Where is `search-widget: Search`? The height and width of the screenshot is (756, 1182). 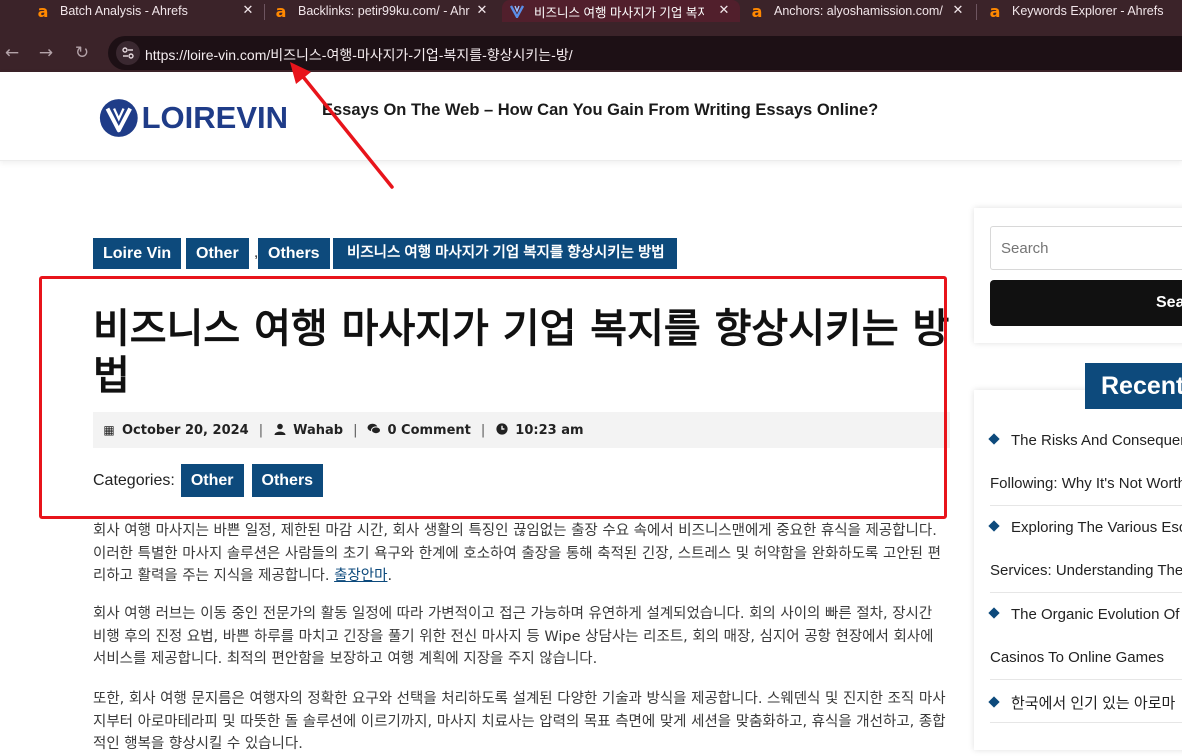 search-widget: Search is located at coordinates (1078, 275).